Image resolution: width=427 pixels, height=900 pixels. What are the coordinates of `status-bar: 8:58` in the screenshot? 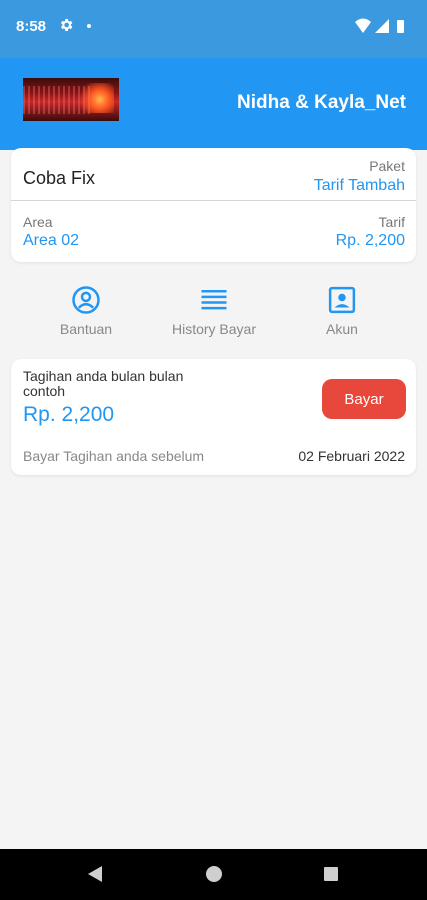 It's located at (213, 29).